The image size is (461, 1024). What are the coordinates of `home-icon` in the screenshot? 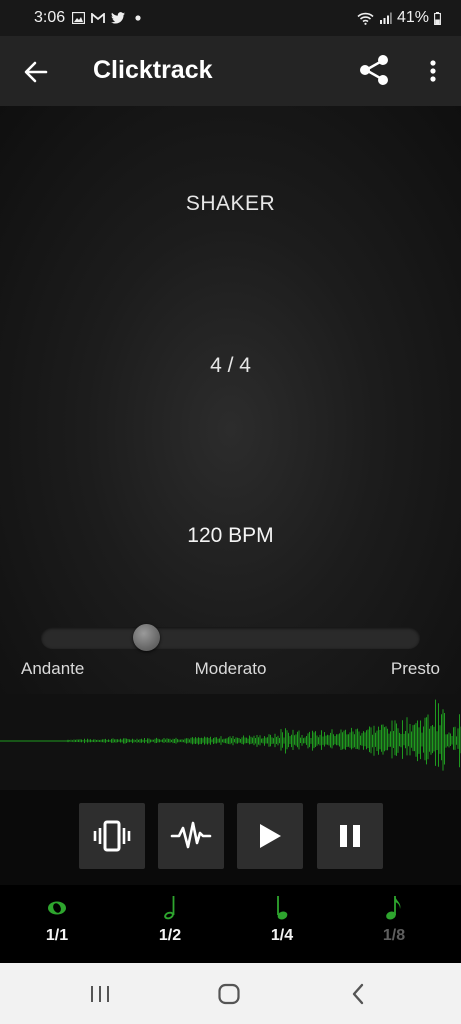 It's located at (229, 994).